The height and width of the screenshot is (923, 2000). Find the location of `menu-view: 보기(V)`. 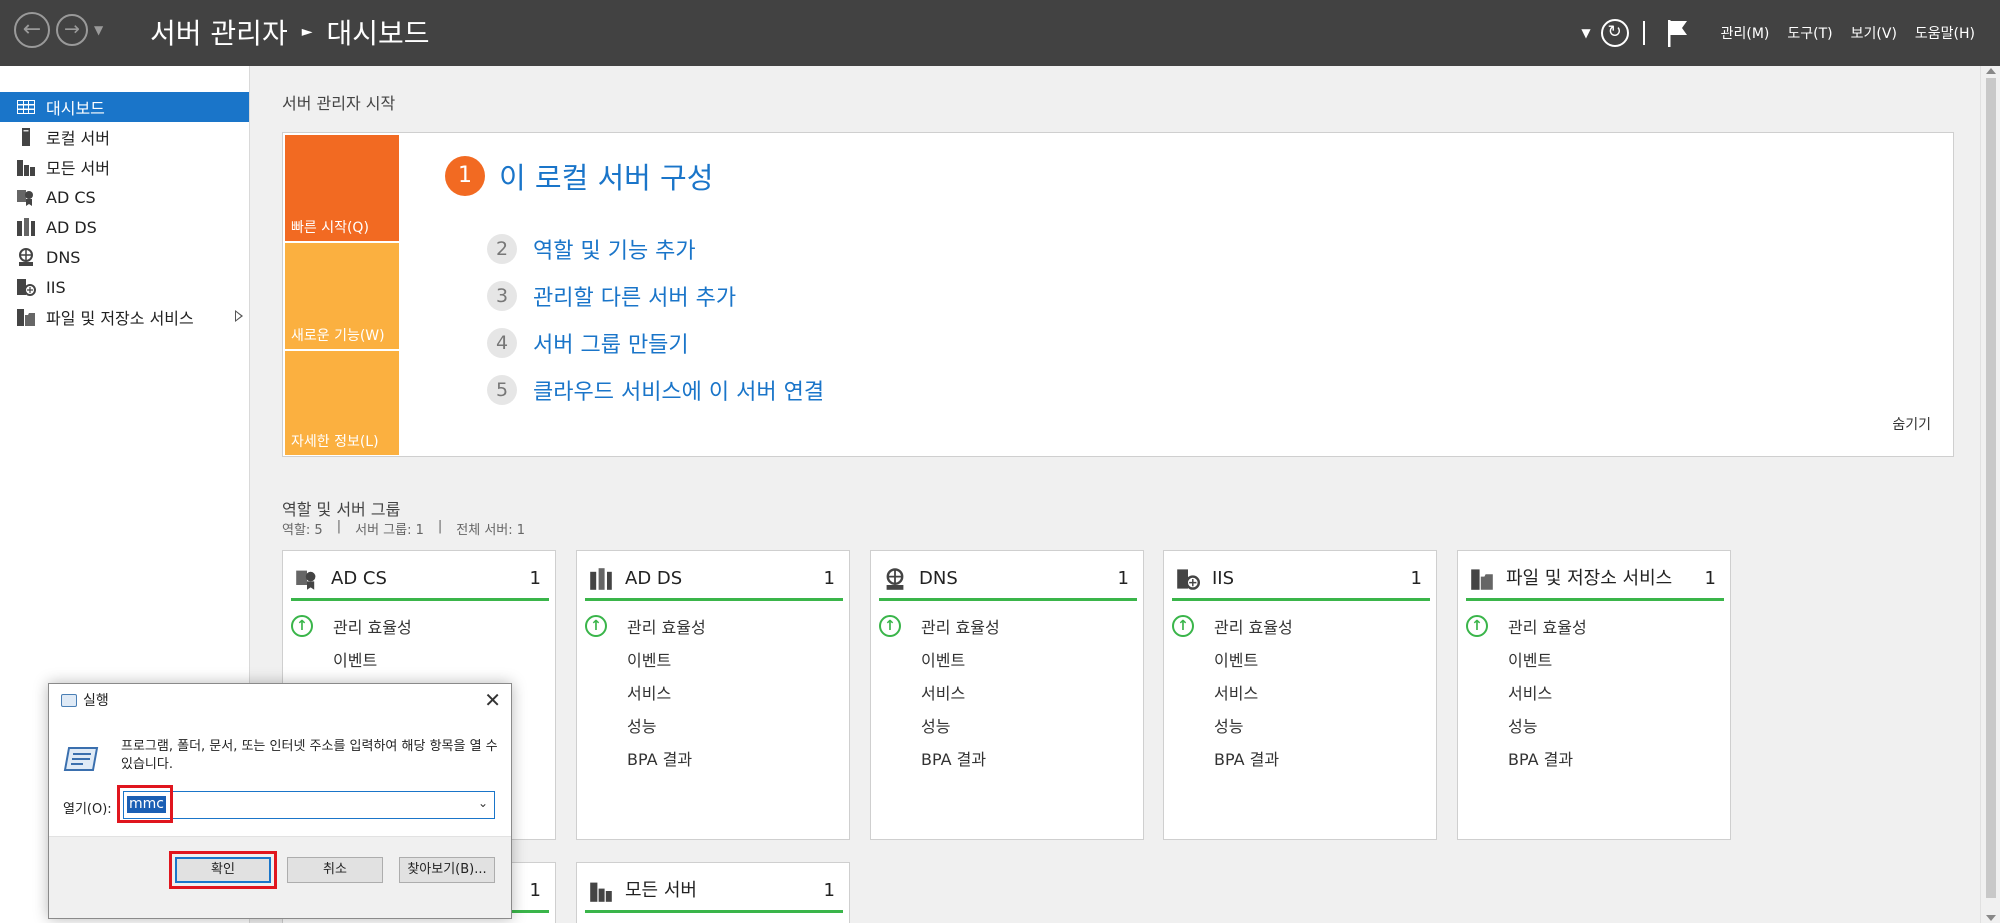

menu-view: 보기(V) is located at coordinates (1874, 33).